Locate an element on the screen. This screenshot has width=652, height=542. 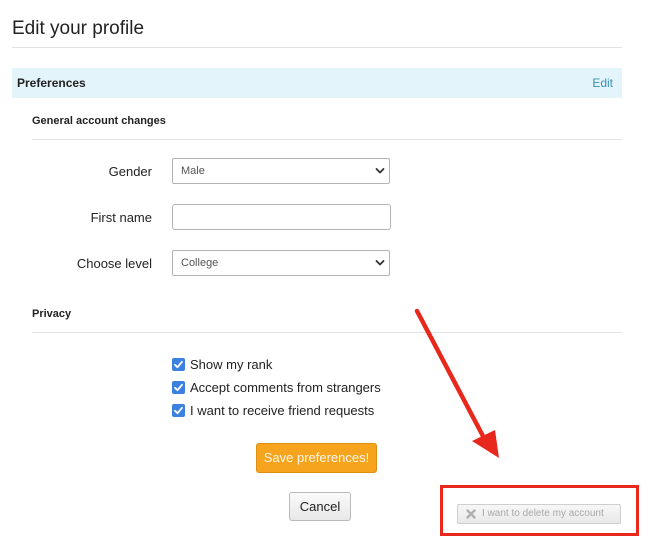
show-rank-checkbox is located at coordinates (178, 364).